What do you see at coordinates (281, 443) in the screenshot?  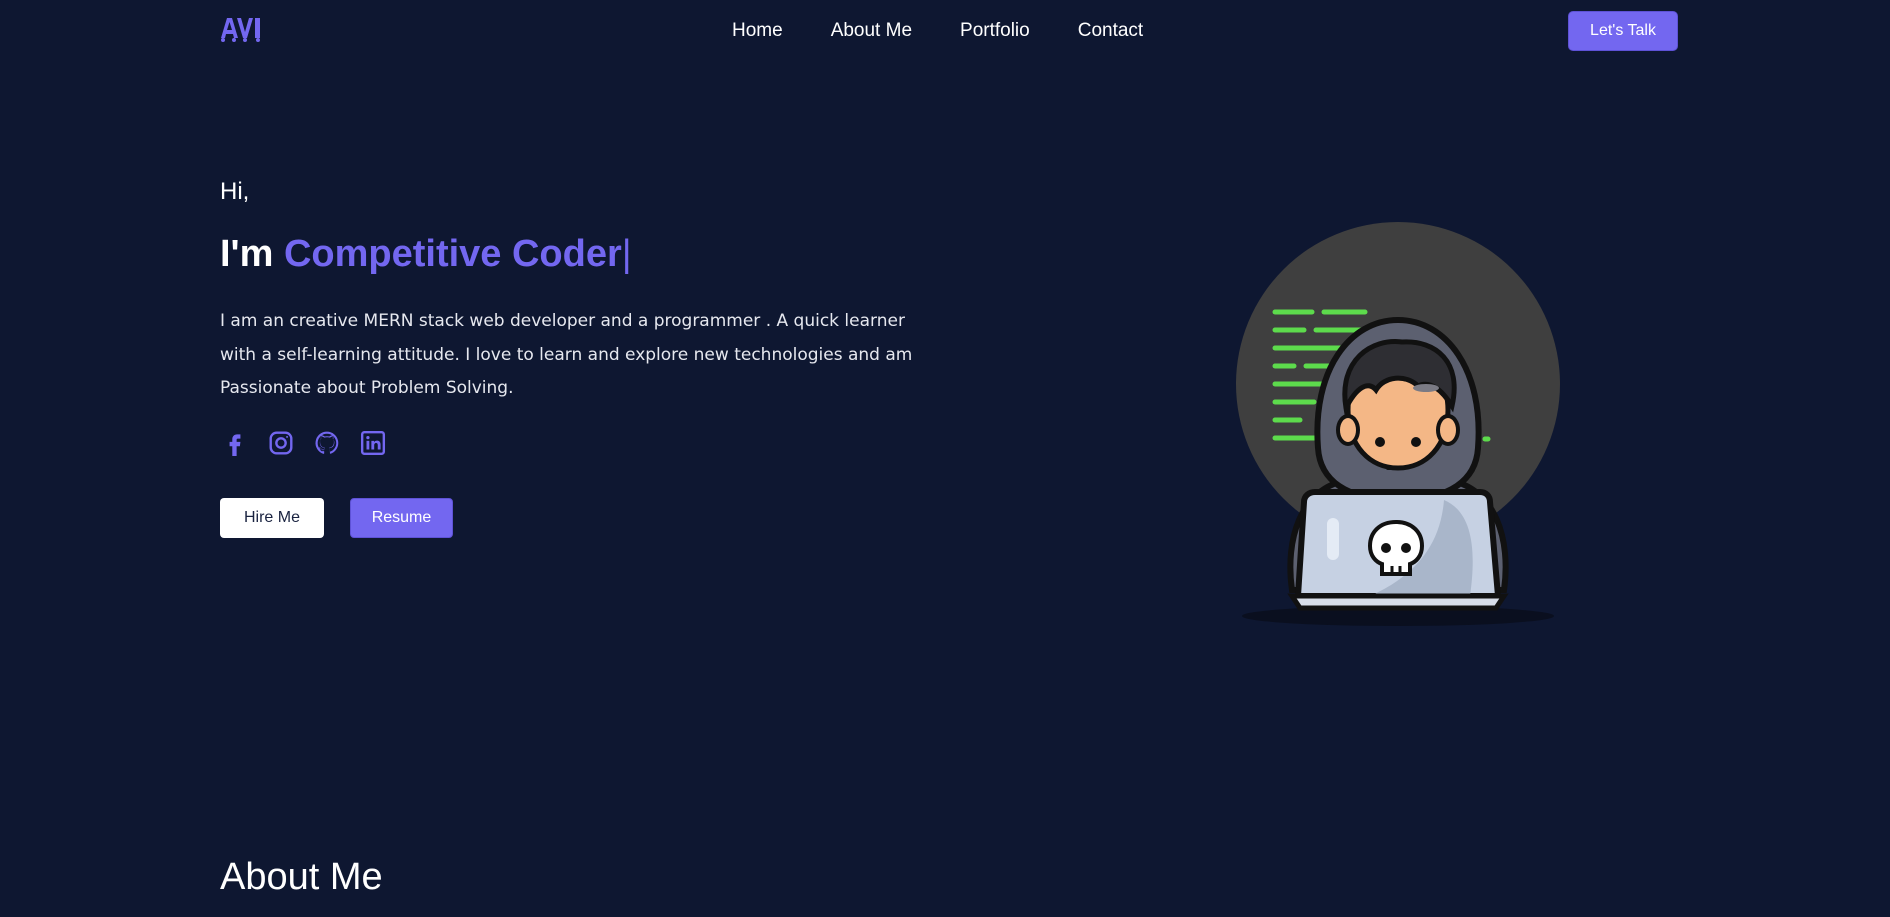 I see `instagram-icon` at bounding box center [281, 443].